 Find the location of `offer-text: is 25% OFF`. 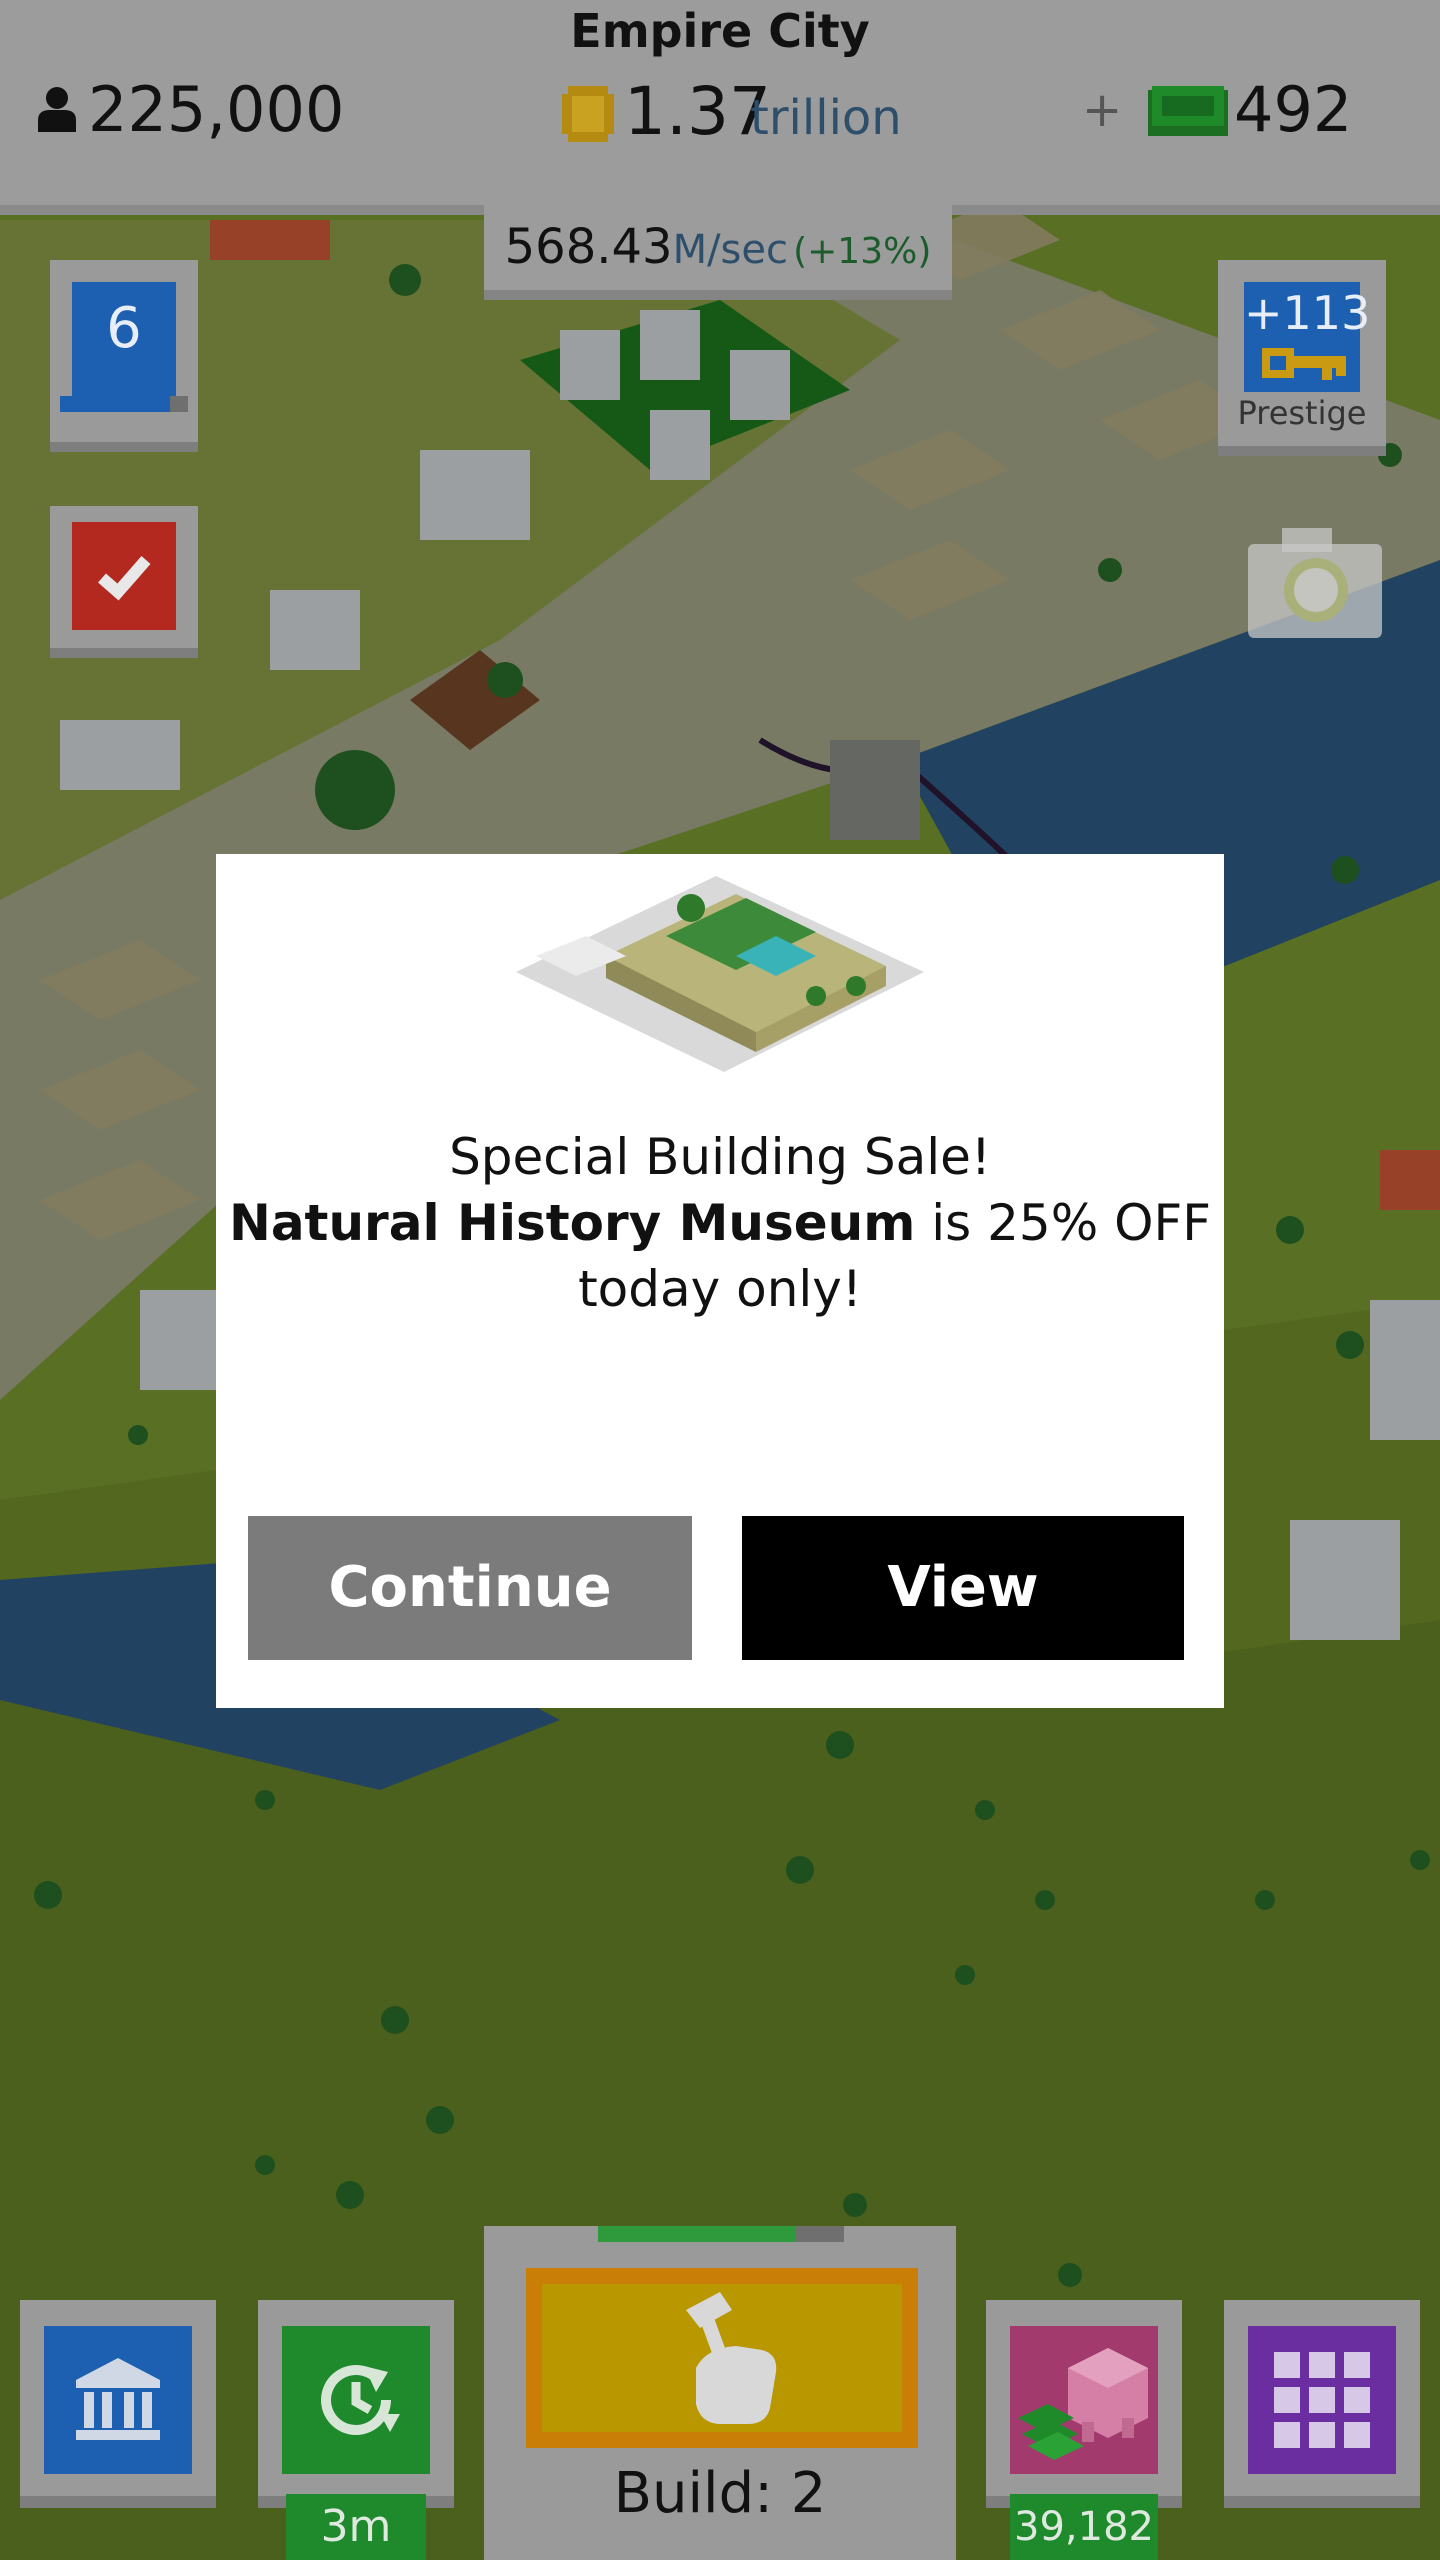

offer-text: is 25% OFF is located at coordinates (1063, 1223).